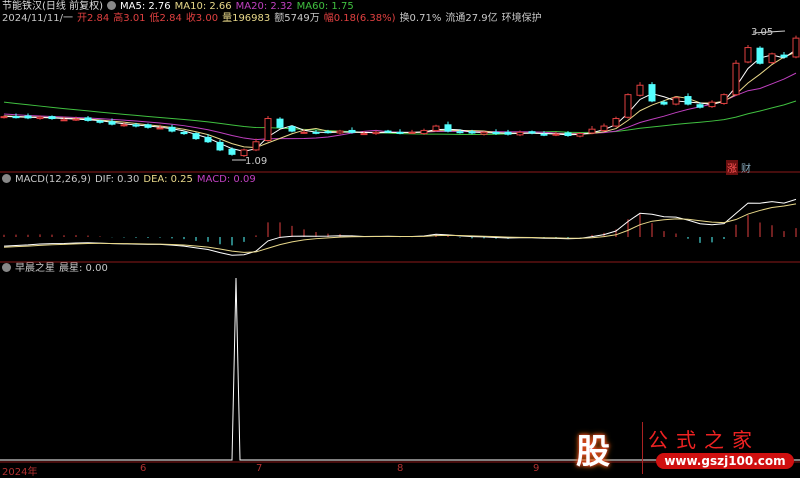 The image size is (800, 478). I want to click on indicator-title: 早晨之星, so click(35, 268).